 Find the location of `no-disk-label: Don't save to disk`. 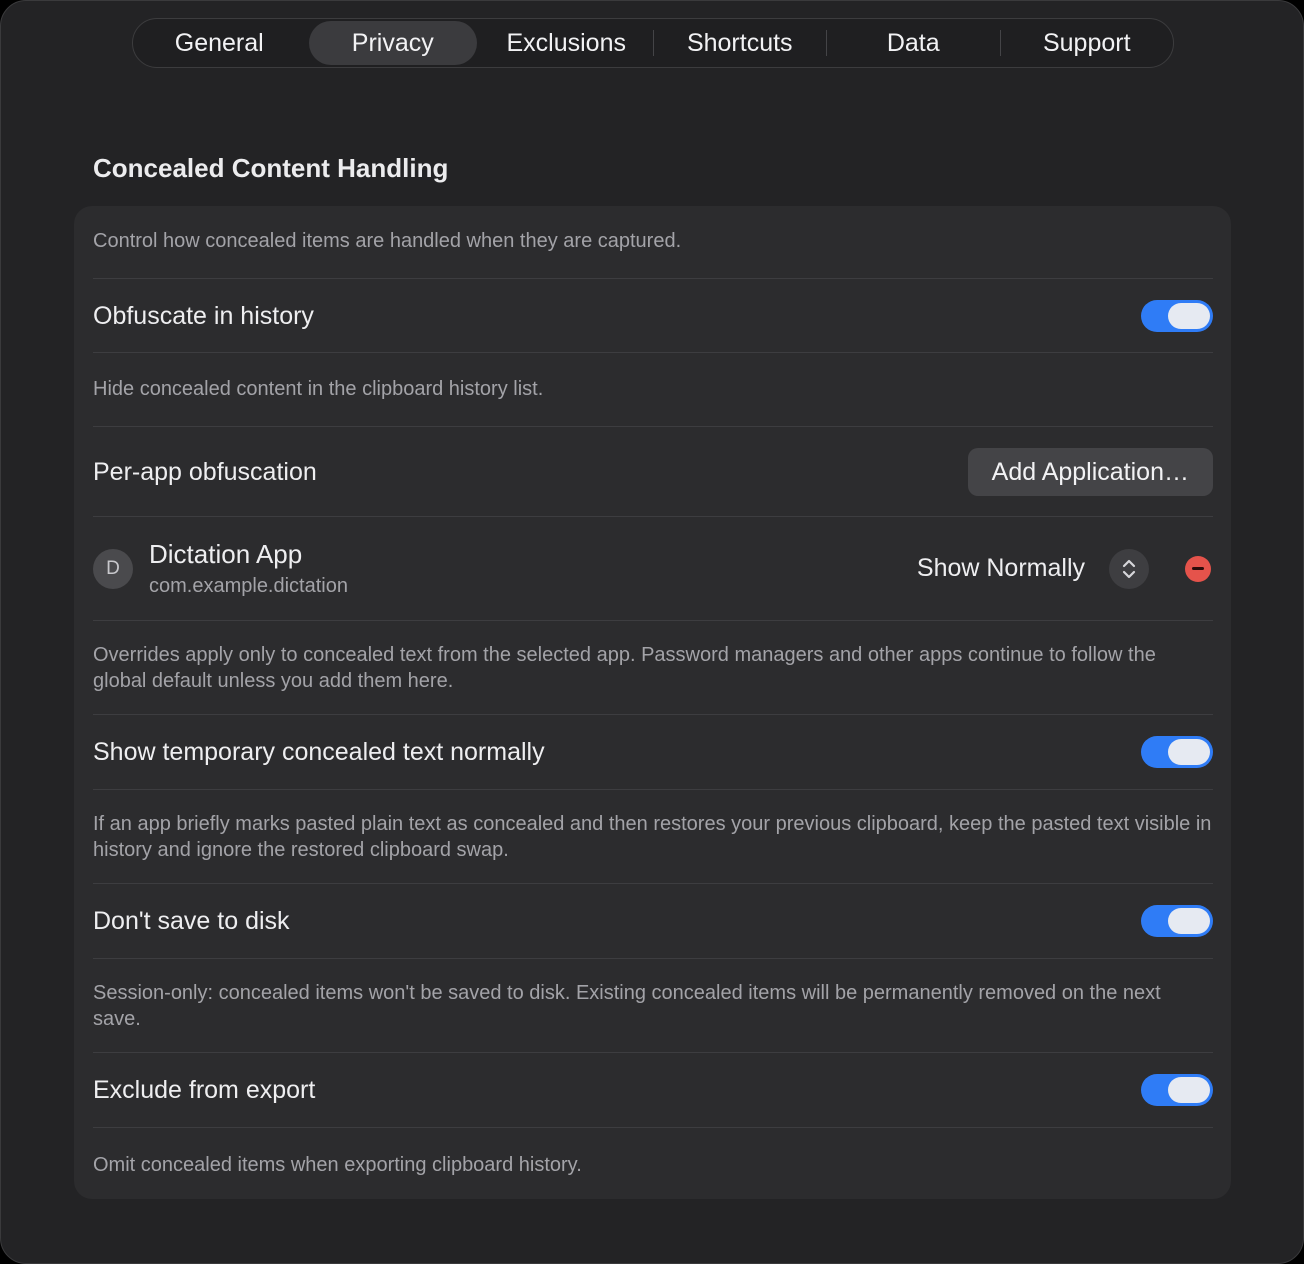

no-disk-label: Don't save to disk is located at coordinates (191, 920).